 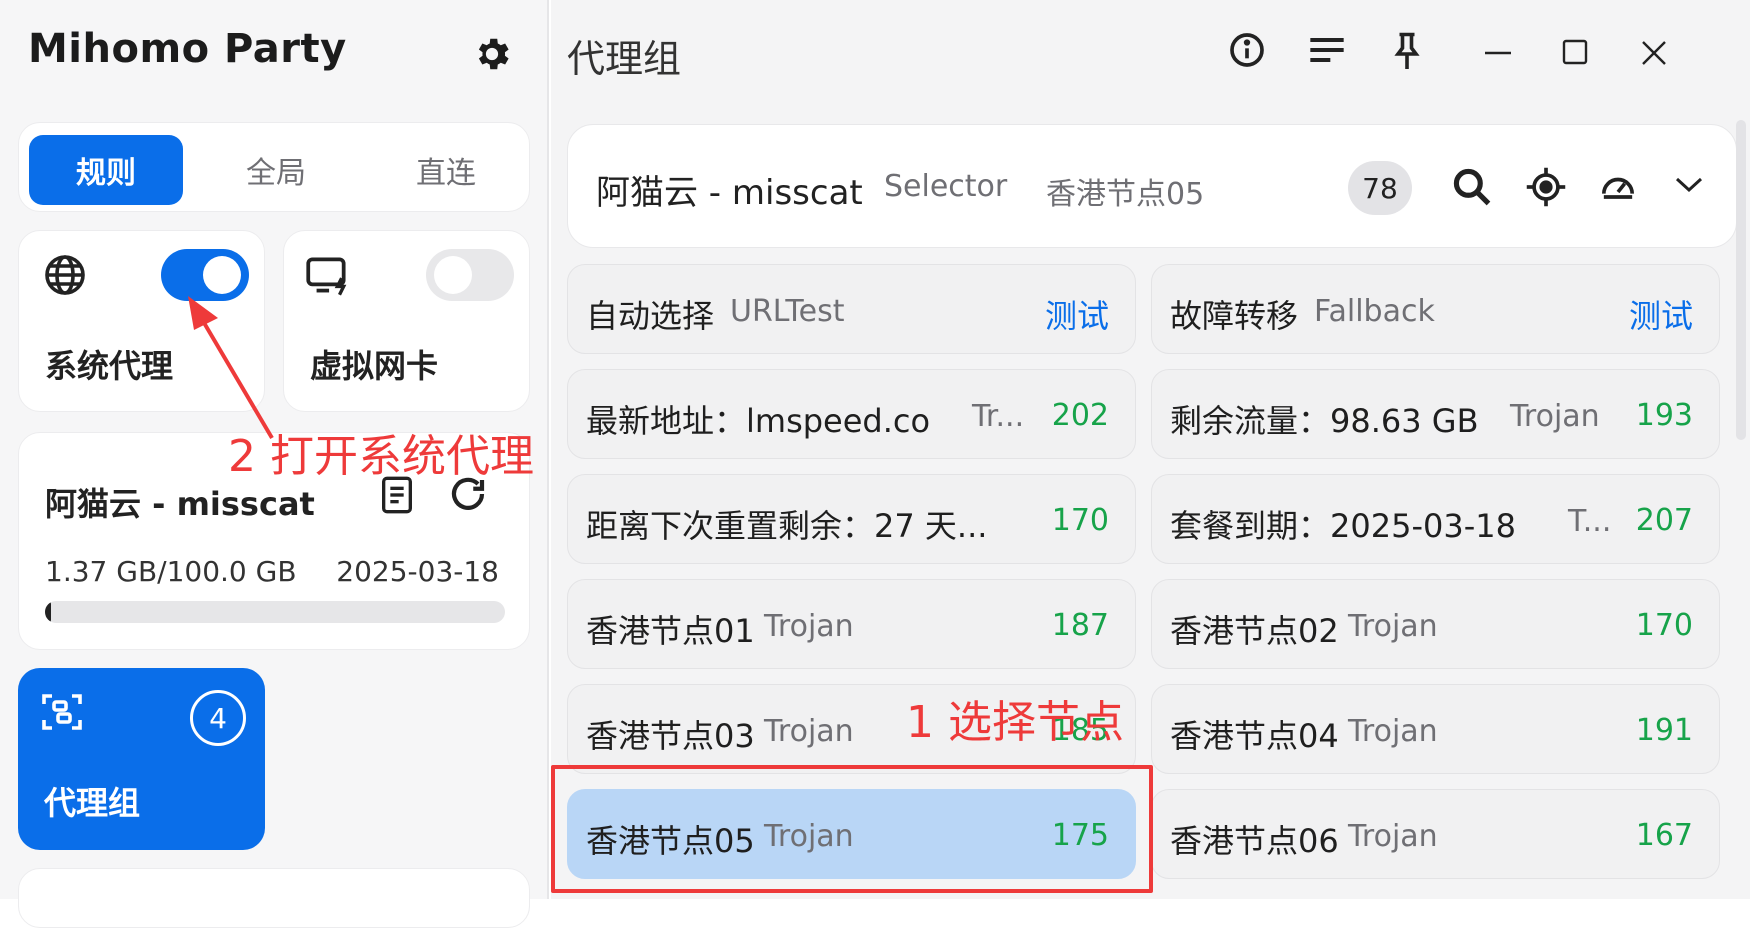 I want to click on proxy-delay: 193, so click(x=1664, y=415).